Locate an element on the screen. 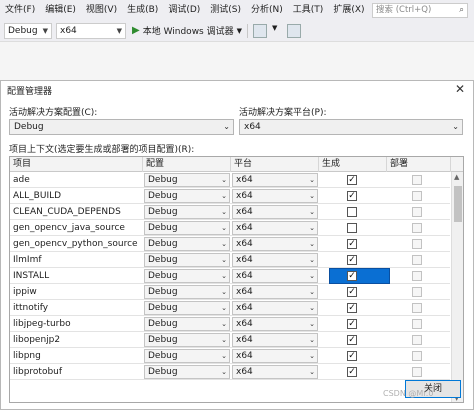 The height and width of the screenshot is (410, 474). menu-item-8: 扩展(X) is located at coordinates (348, 10).